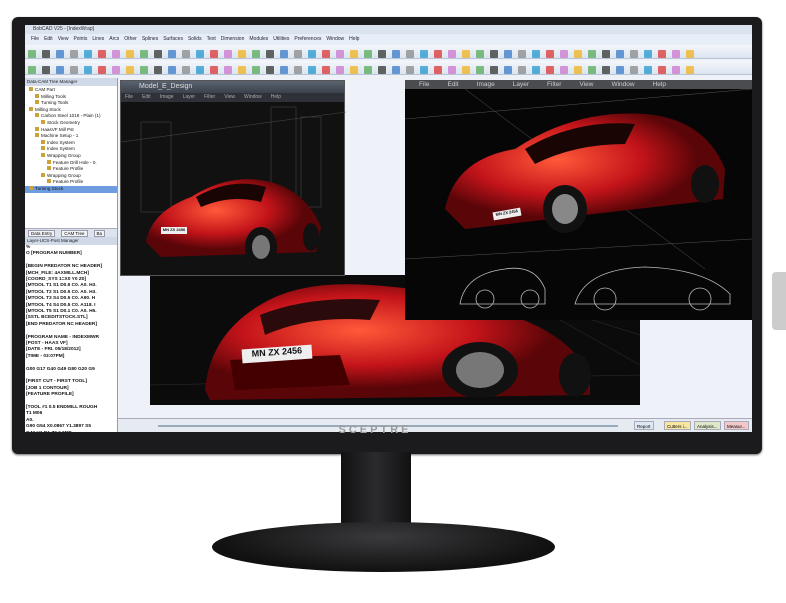  What do you see at coordinates (281, 39) in the screenshot?
I see `menu-item-utilities: Utilities` at bounding box center [281, 39].